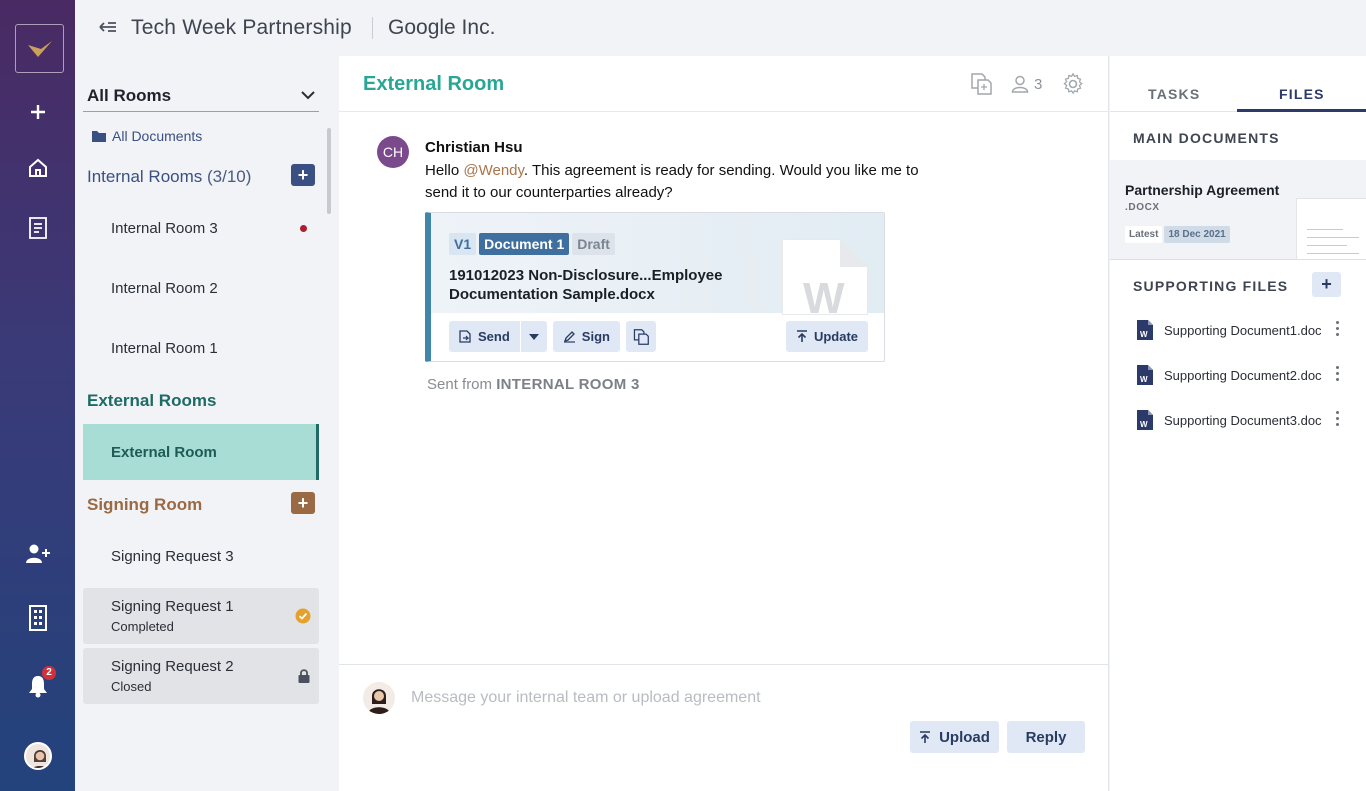 The height and width of the screenshot is (791, 1366). Describe the element at coordinates (308, 95) in the screenshot. I see `chevron-down-icon` at that location.